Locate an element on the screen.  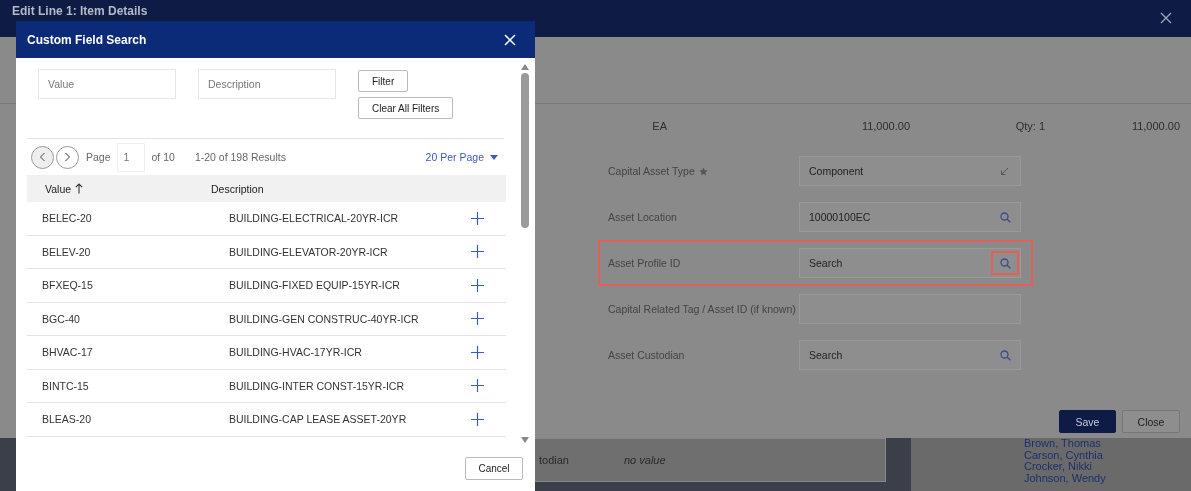
filter-field: Value is located at coordinates (107, 84).